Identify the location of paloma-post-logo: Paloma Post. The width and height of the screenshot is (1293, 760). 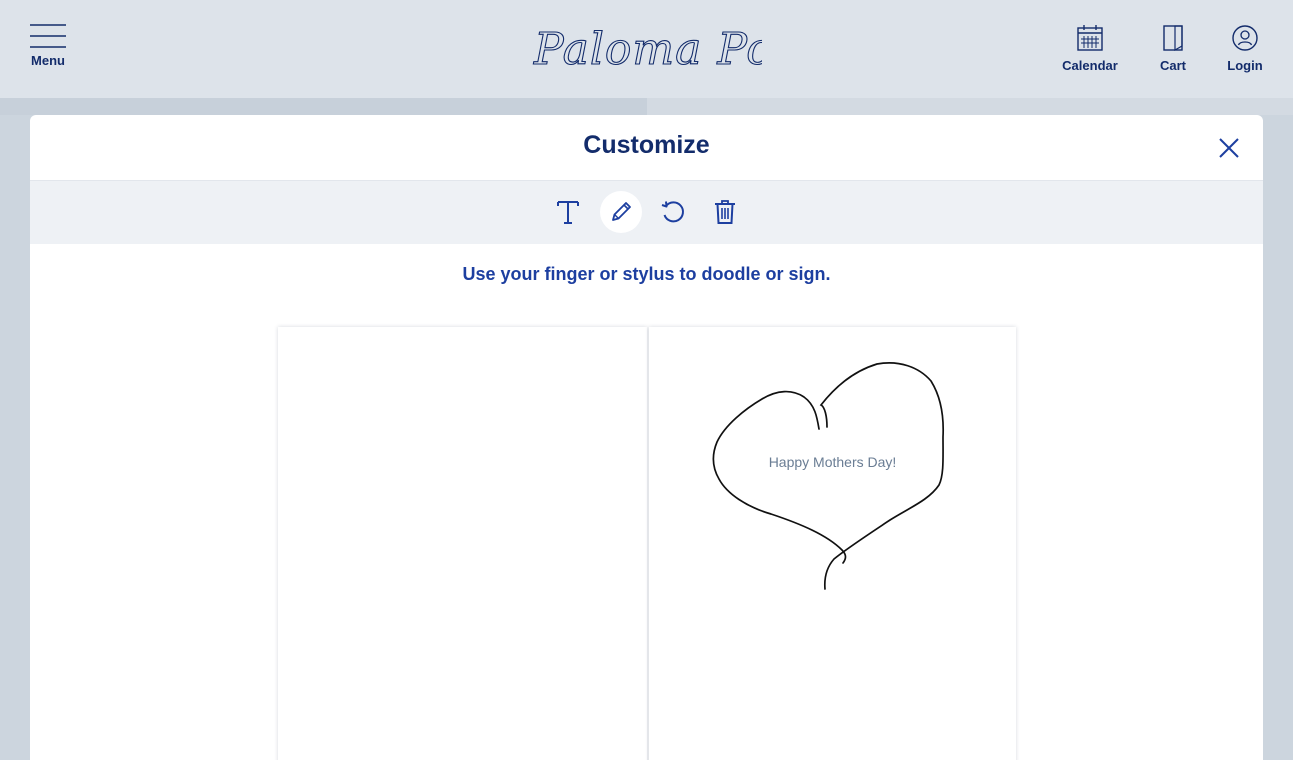
(647, 45).